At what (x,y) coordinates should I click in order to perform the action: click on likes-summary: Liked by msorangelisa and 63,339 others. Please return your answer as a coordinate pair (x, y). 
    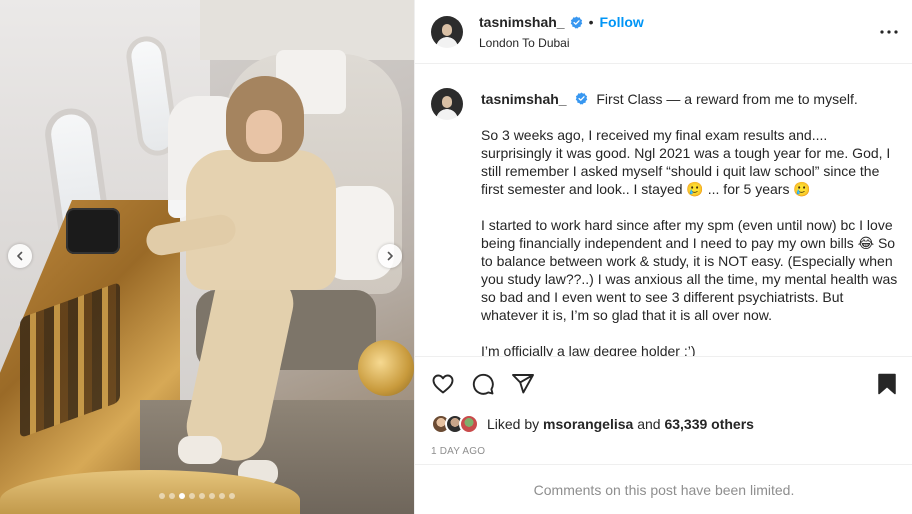
    Looking at the image, I should click on (620, 424).